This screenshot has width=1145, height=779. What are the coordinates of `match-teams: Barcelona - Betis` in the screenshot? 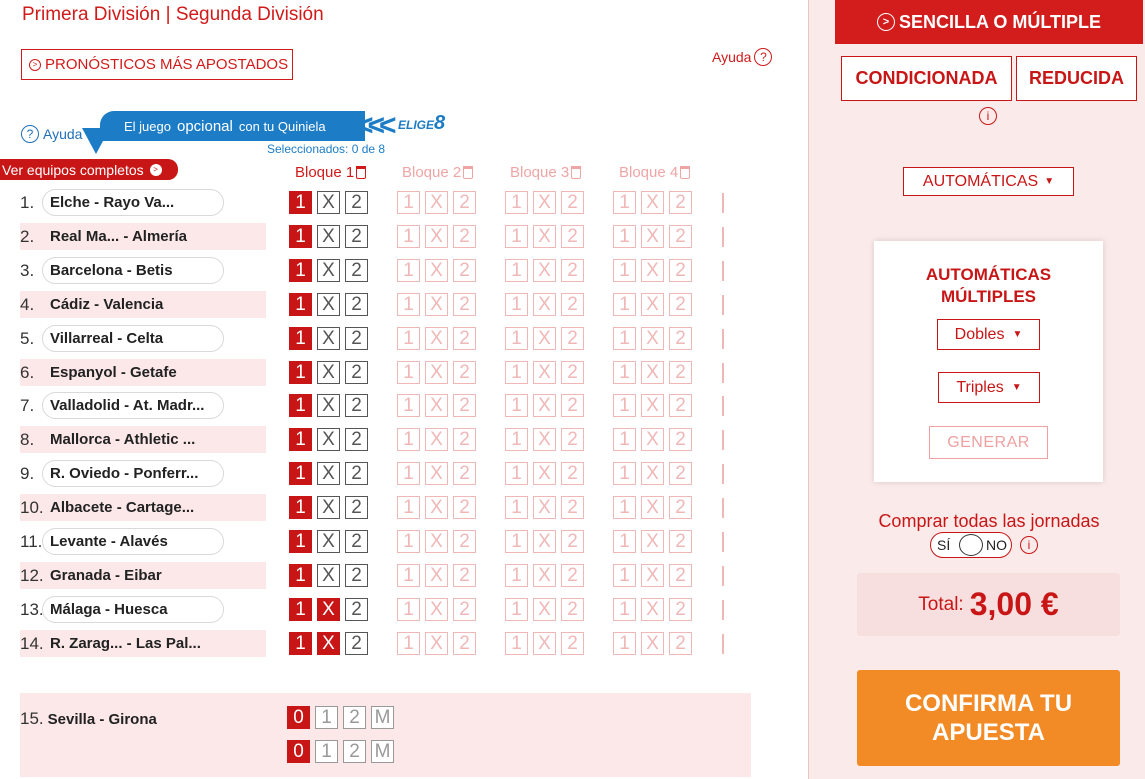 It's located at (133, 270).